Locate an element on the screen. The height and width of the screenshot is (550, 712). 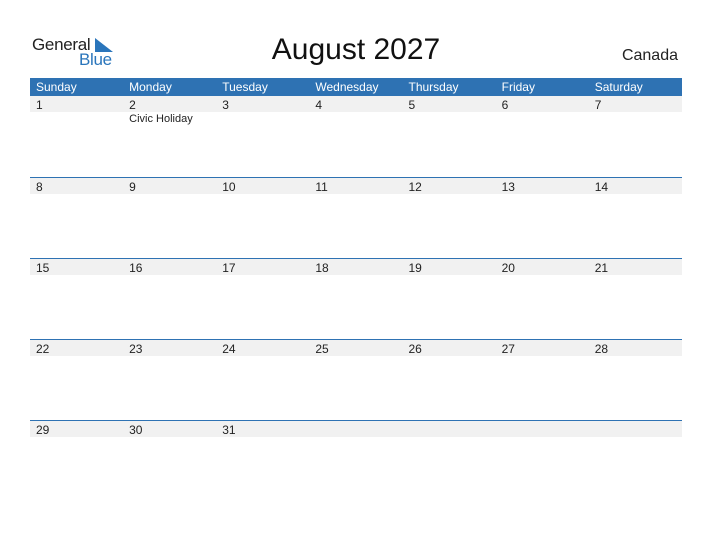
day-number: 31 is located at coordinates (229, 430).